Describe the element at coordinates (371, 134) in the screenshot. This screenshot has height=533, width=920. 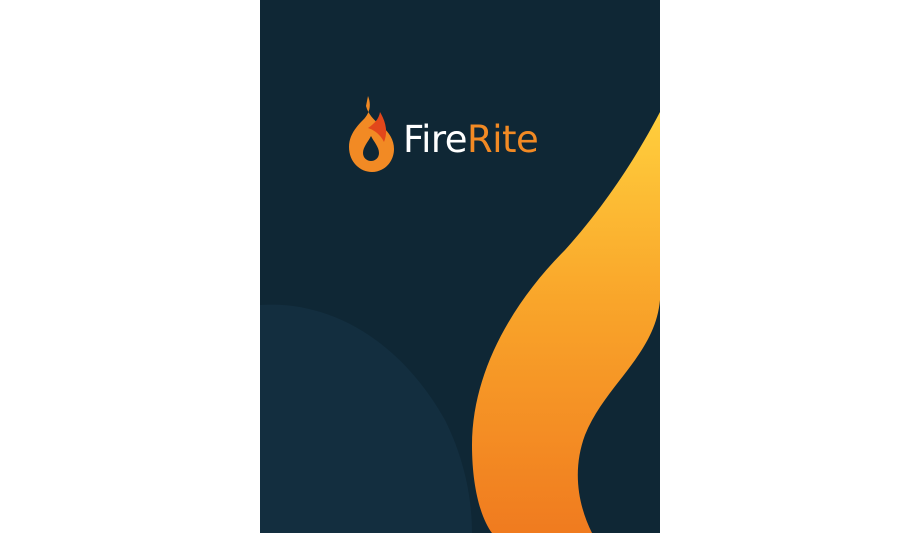
I see `flame-drop-icon` at that location.